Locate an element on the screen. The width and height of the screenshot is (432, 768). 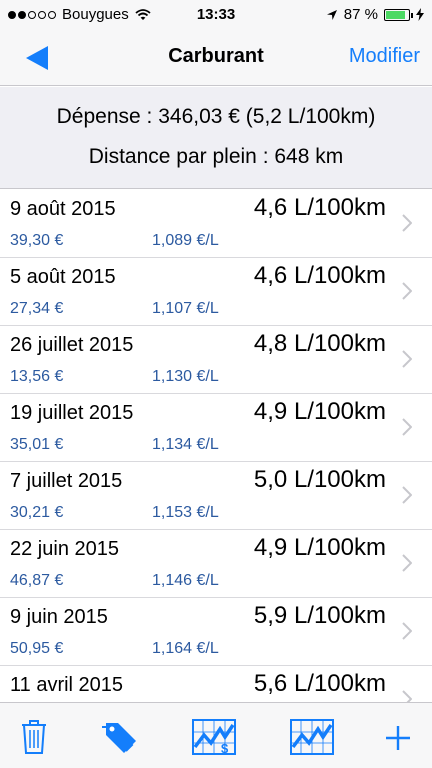
cost-chart-icon: $ is located at coordinates (214, 737).